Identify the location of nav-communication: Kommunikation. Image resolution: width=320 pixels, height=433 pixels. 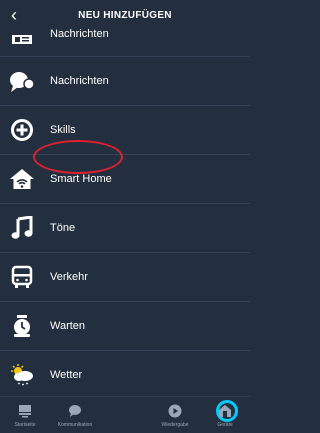
(75, 415).